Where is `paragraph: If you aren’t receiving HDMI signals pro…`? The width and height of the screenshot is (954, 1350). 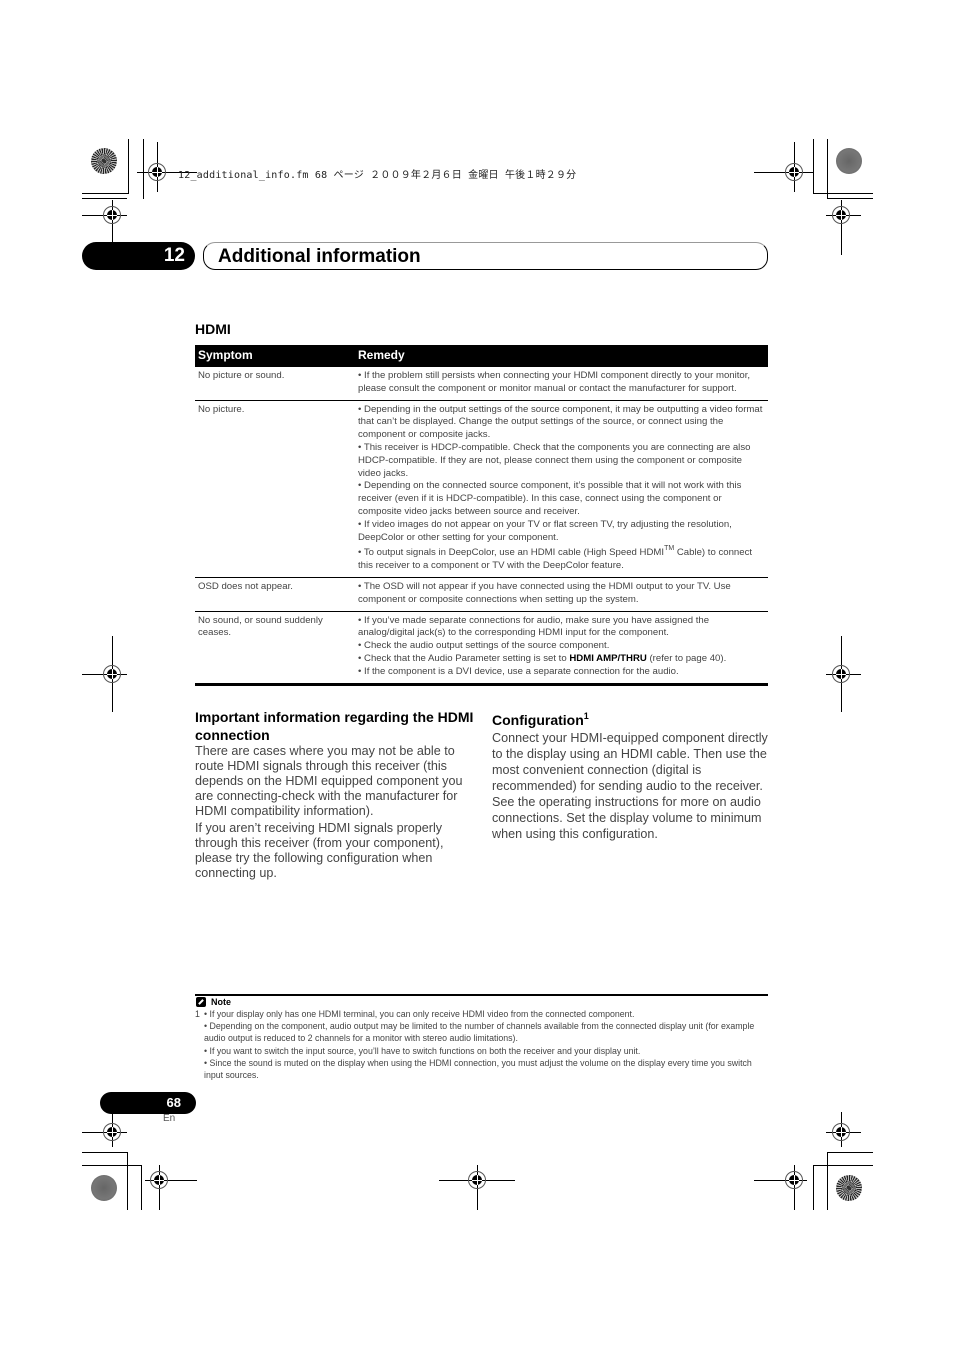 paragraph: If you aren’t receiving HDMI signals pro… is located at coordinates (319, 850).